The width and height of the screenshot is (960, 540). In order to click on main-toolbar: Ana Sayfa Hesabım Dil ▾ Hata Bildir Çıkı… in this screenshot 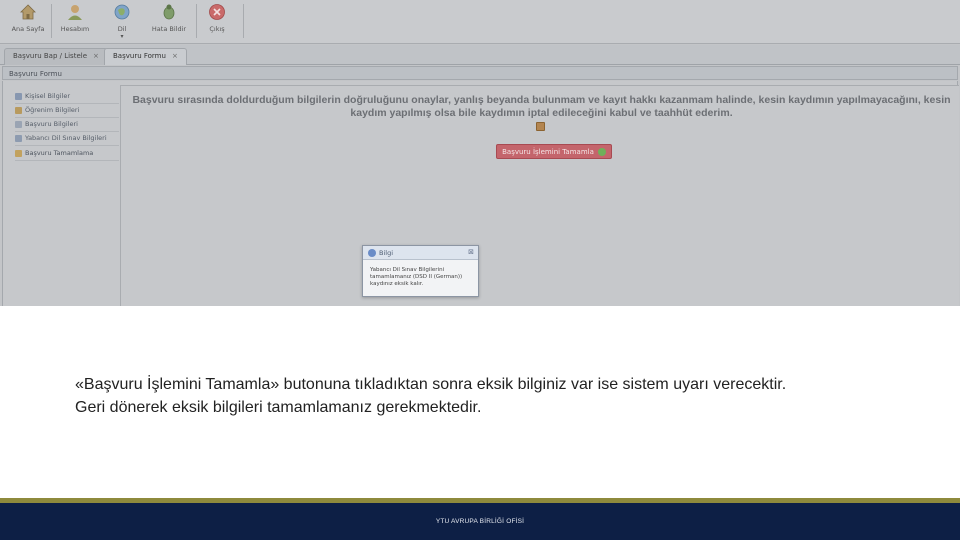, I will do `click(480, 22)`.